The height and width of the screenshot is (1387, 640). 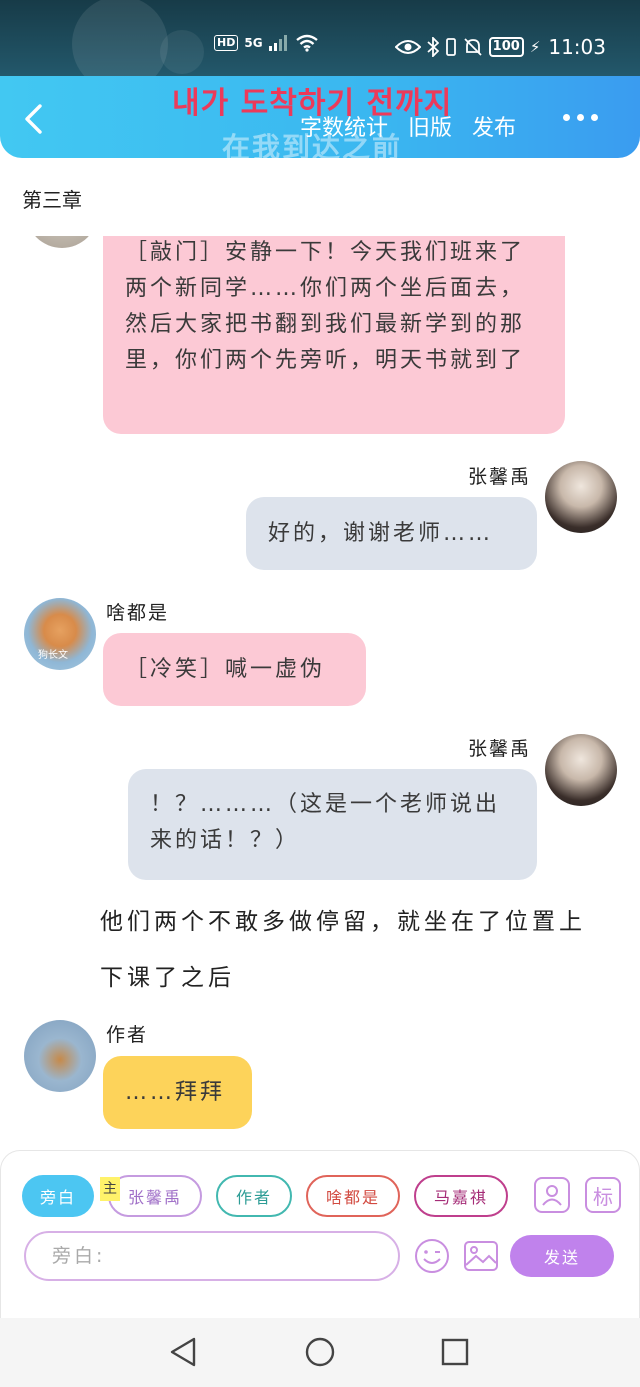 I want to click on header-actions: 字数统计 旧版 发布, so click(x=408, y=126).